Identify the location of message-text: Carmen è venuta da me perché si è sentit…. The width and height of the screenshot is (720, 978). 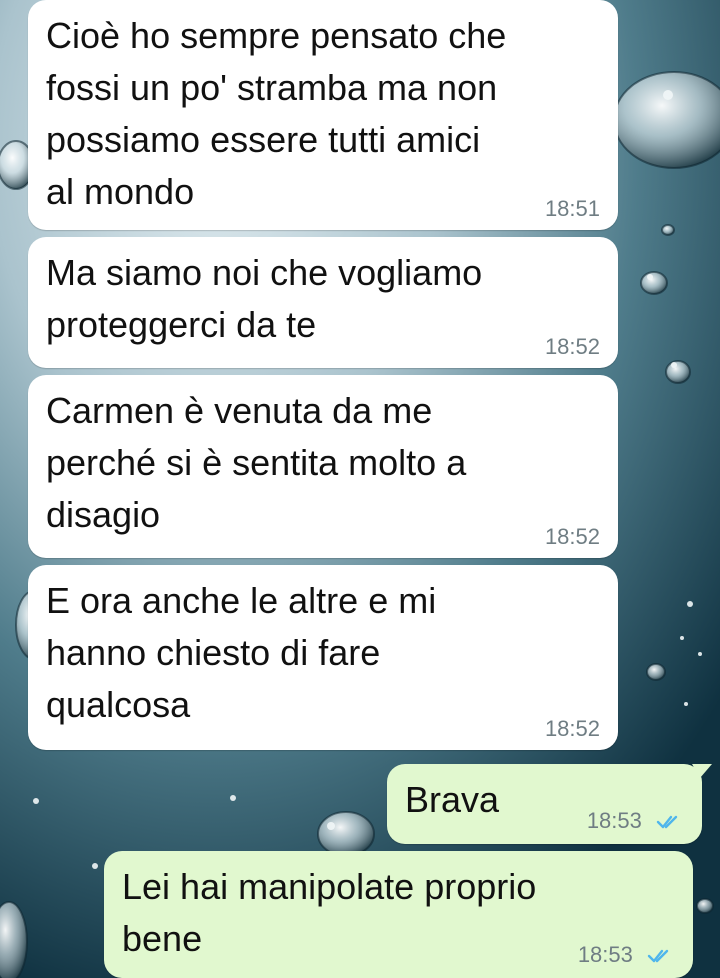
(256, 462).